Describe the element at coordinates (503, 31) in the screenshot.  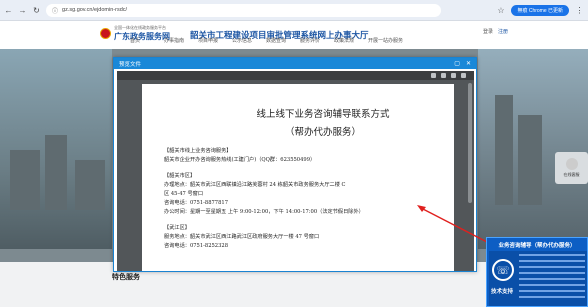
I see `register-link: 注册` at that location.